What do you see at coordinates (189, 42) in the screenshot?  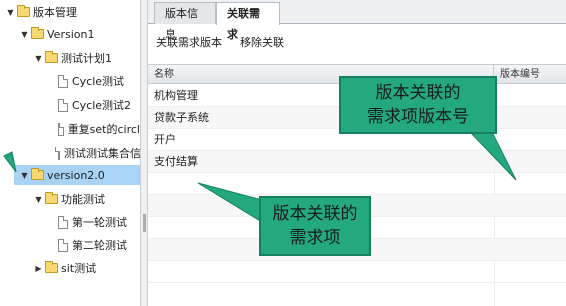 I see `link-requirement-version-button: 关联需求版本` at bounding box center [189, 42].